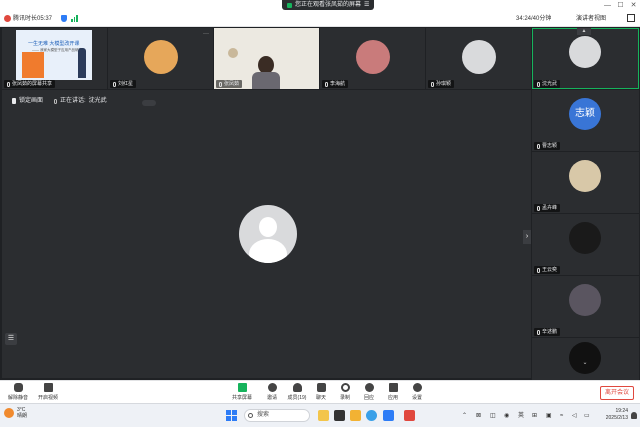 This screenshot has width=640, height=427. Describe the element at coordinates (621, 411) in the screenshot. I see `clock-time: 19:24` at that location.